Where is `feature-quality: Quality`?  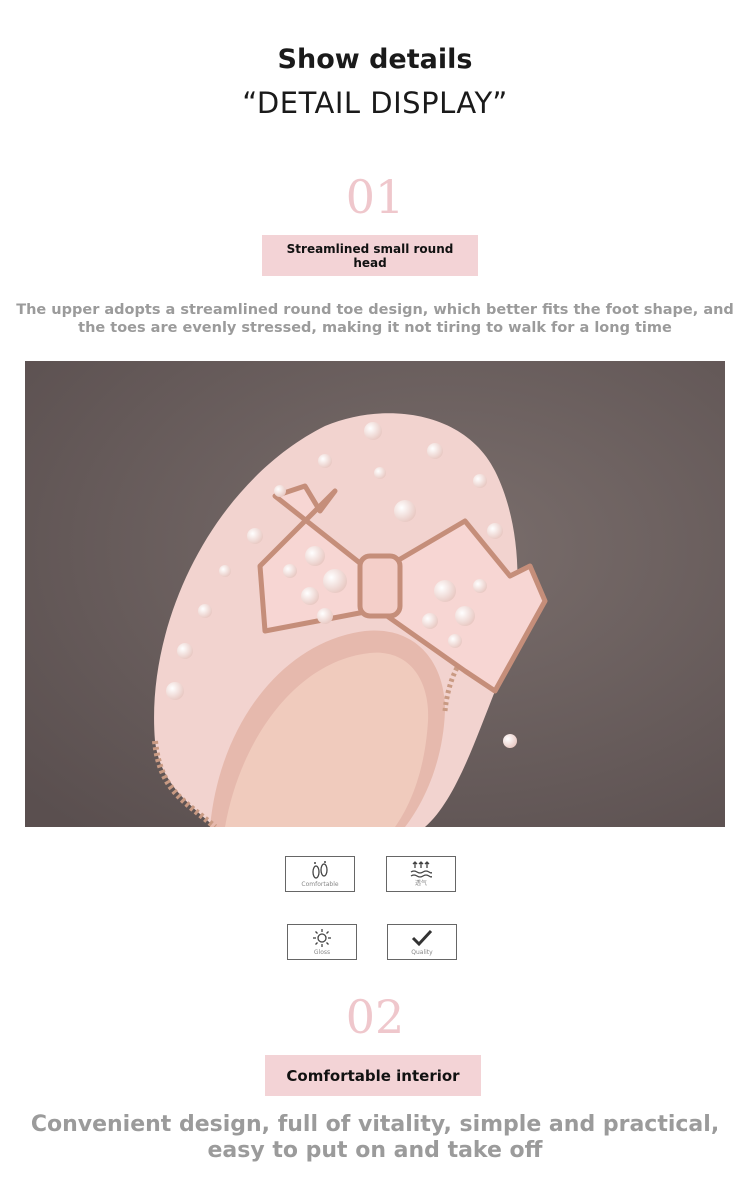 feature-quality: Quality is located at coordinates (422, 942).